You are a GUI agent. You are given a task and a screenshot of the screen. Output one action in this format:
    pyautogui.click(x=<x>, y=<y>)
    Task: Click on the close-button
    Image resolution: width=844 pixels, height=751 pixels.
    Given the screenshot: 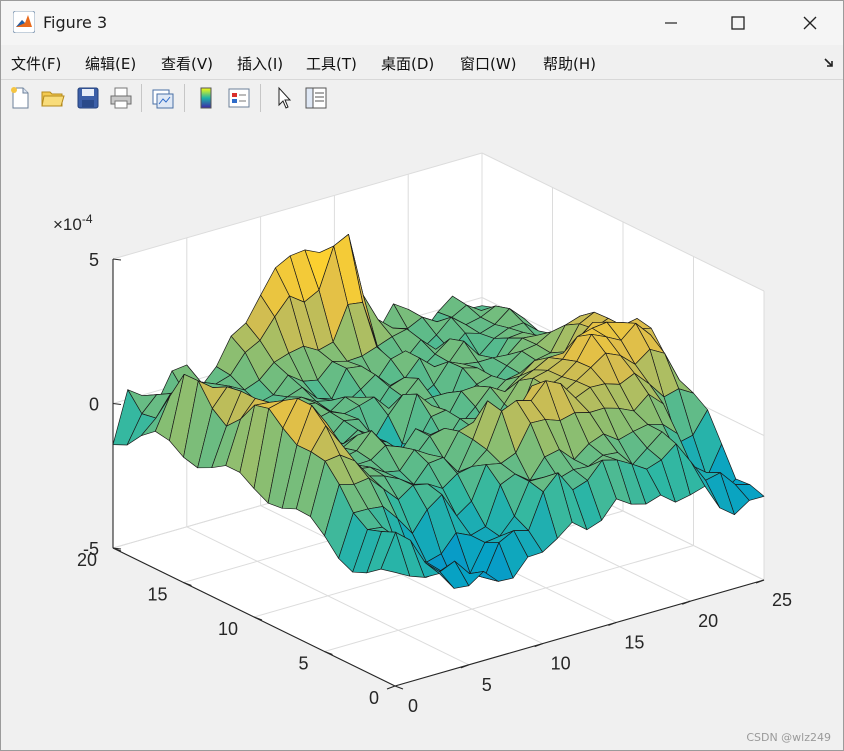 What is the action you would take?
    pyautogui.click(x=810, y=23)
    